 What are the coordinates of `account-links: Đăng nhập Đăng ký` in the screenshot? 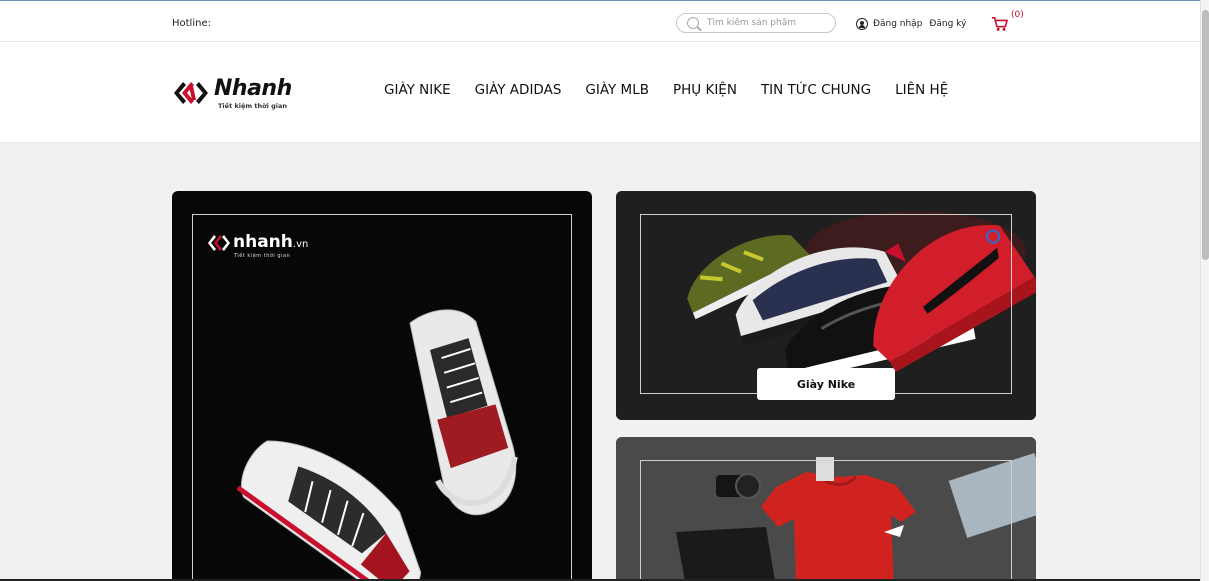 It's located at (914, 24).